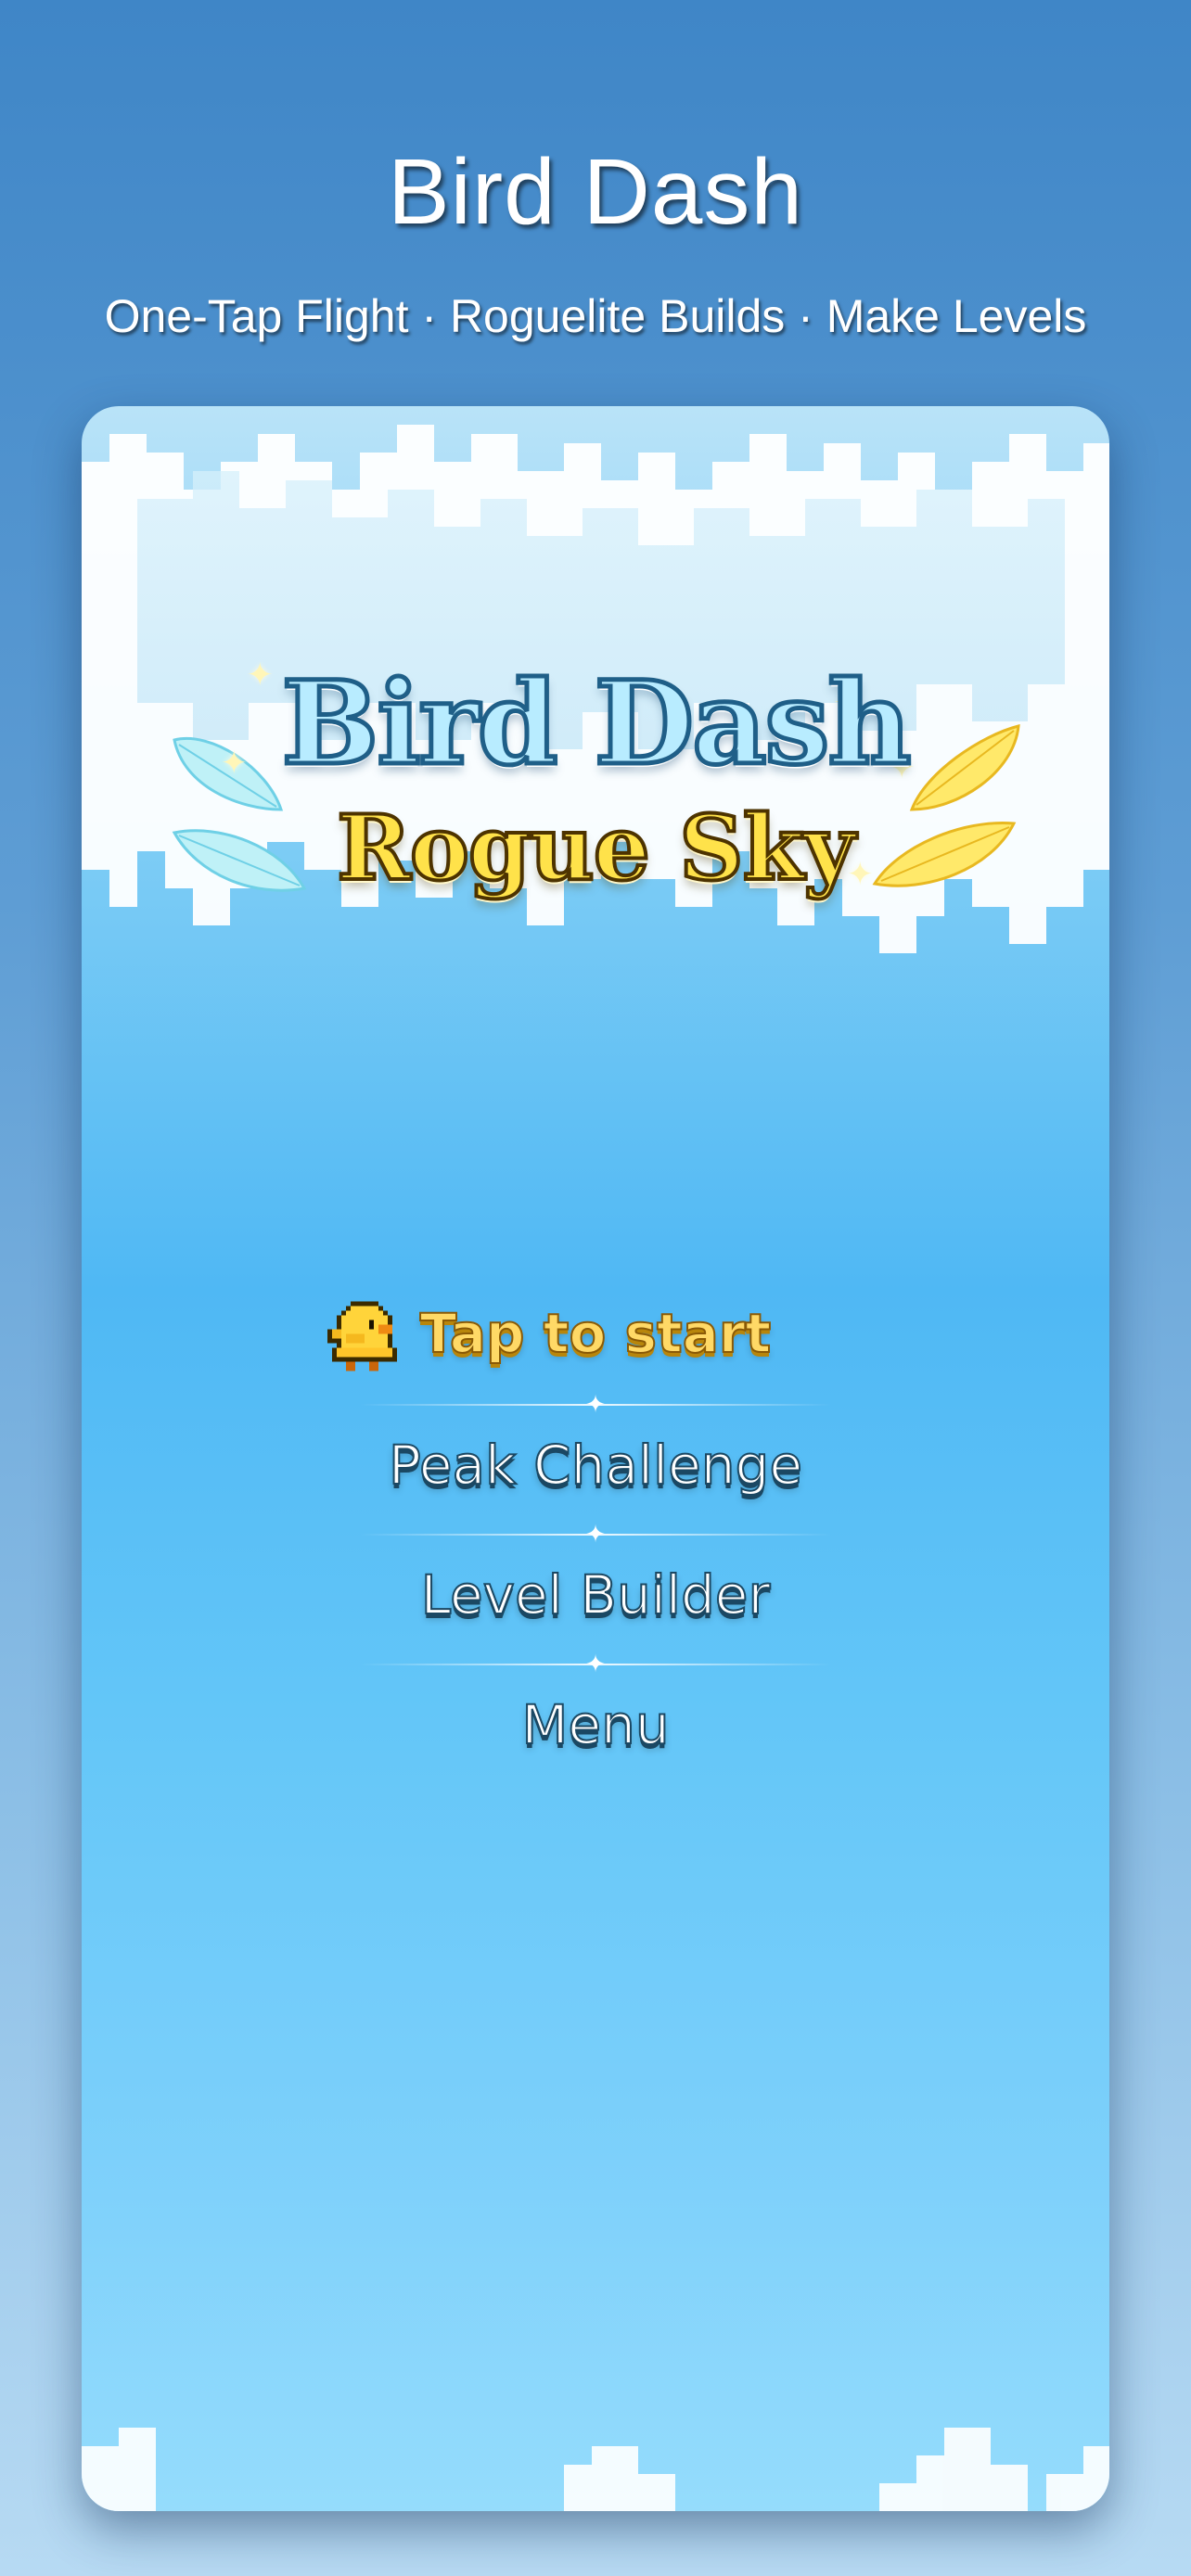 This screenshot has height=2576, width=1191. Describe the element at coordinates (597, 725) in the screenshot. I see `logo-title: Bird Dash` at that location.